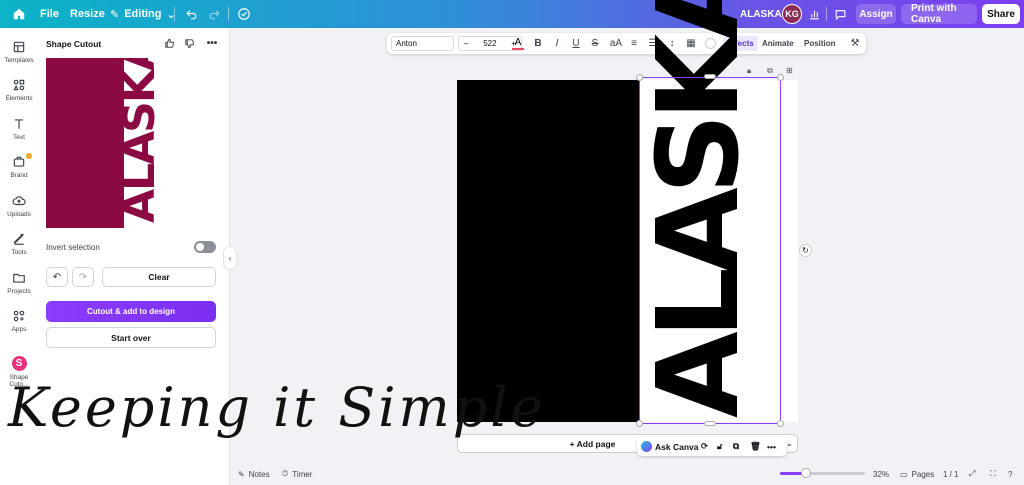 This screenshot has height=485, width=1024. I want to click on font-family-select: Anton, so click(422, 43).